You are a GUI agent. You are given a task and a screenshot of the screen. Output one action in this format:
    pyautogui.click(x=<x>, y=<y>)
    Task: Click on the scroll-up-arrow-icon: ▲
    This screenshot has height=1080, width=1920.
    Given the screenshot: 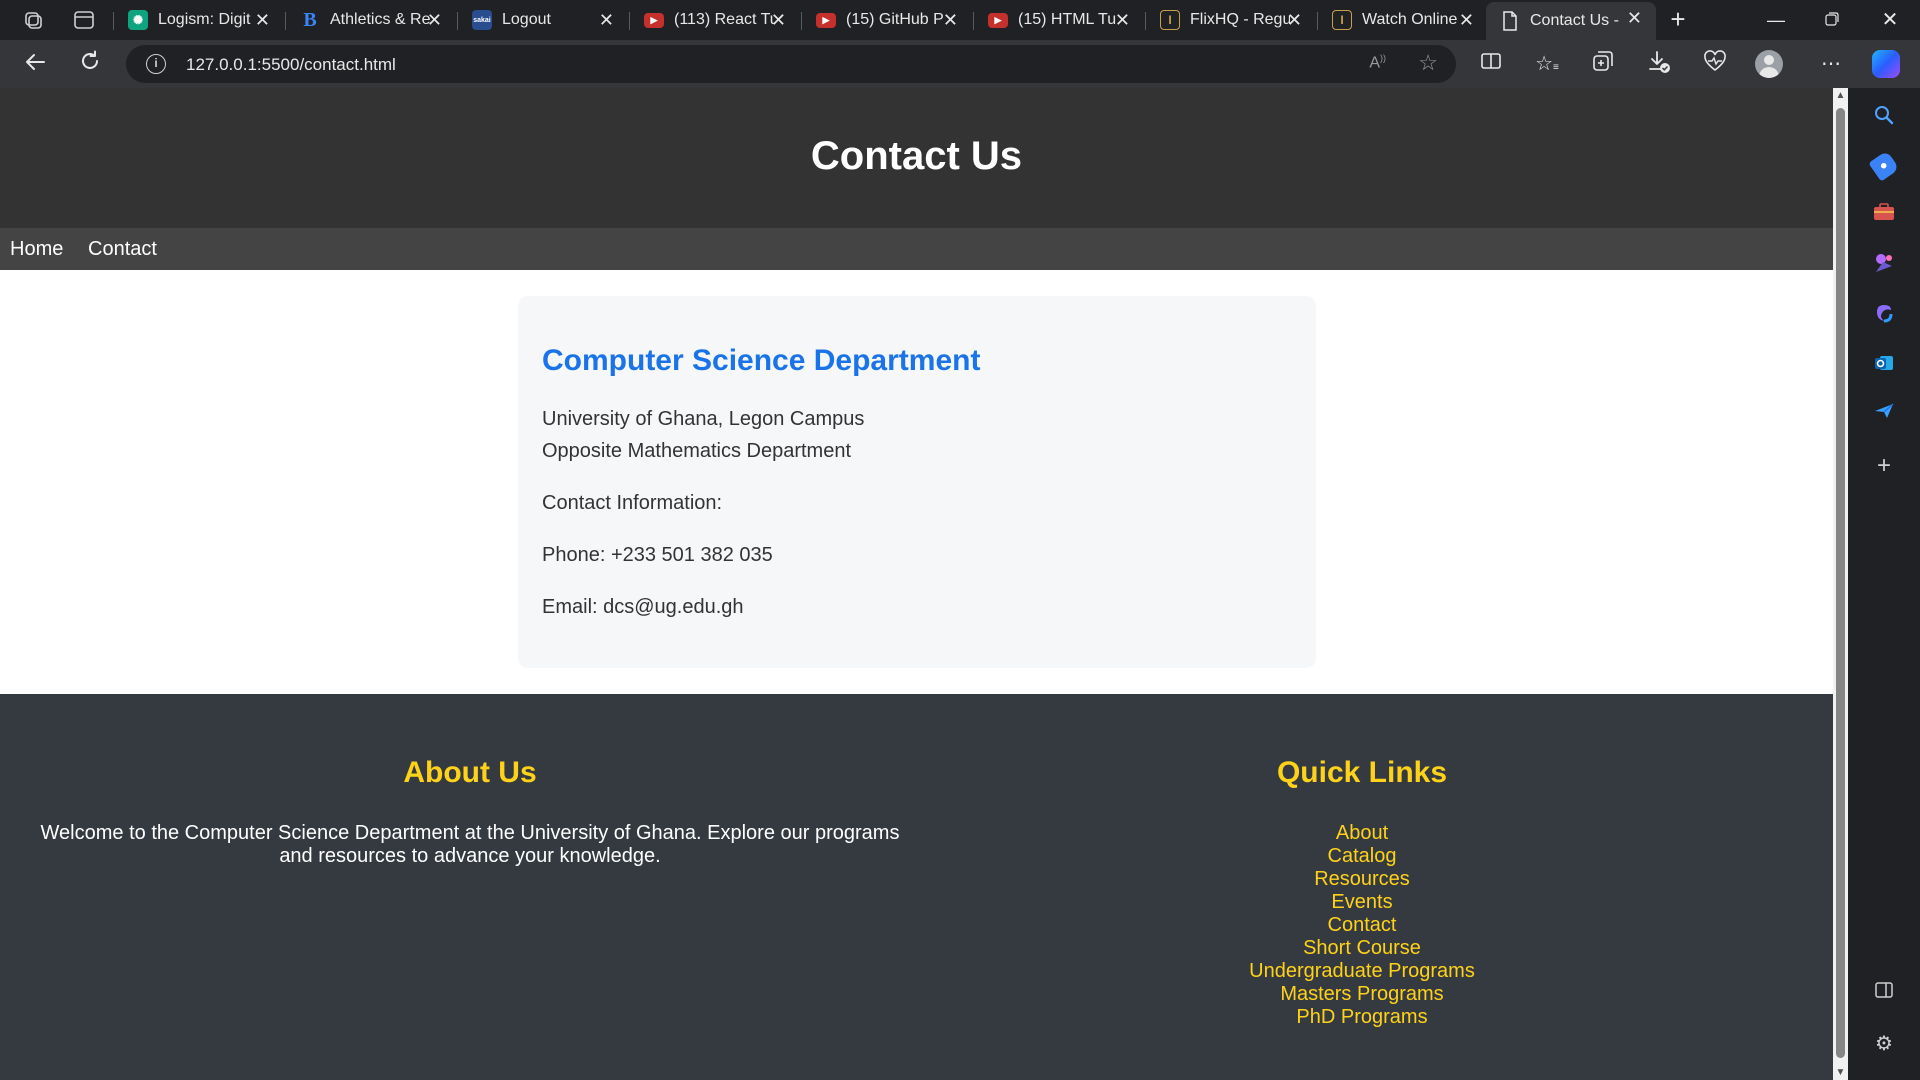 What is the action you would take?
    pyautogui.click(x=1840, y=95)
    